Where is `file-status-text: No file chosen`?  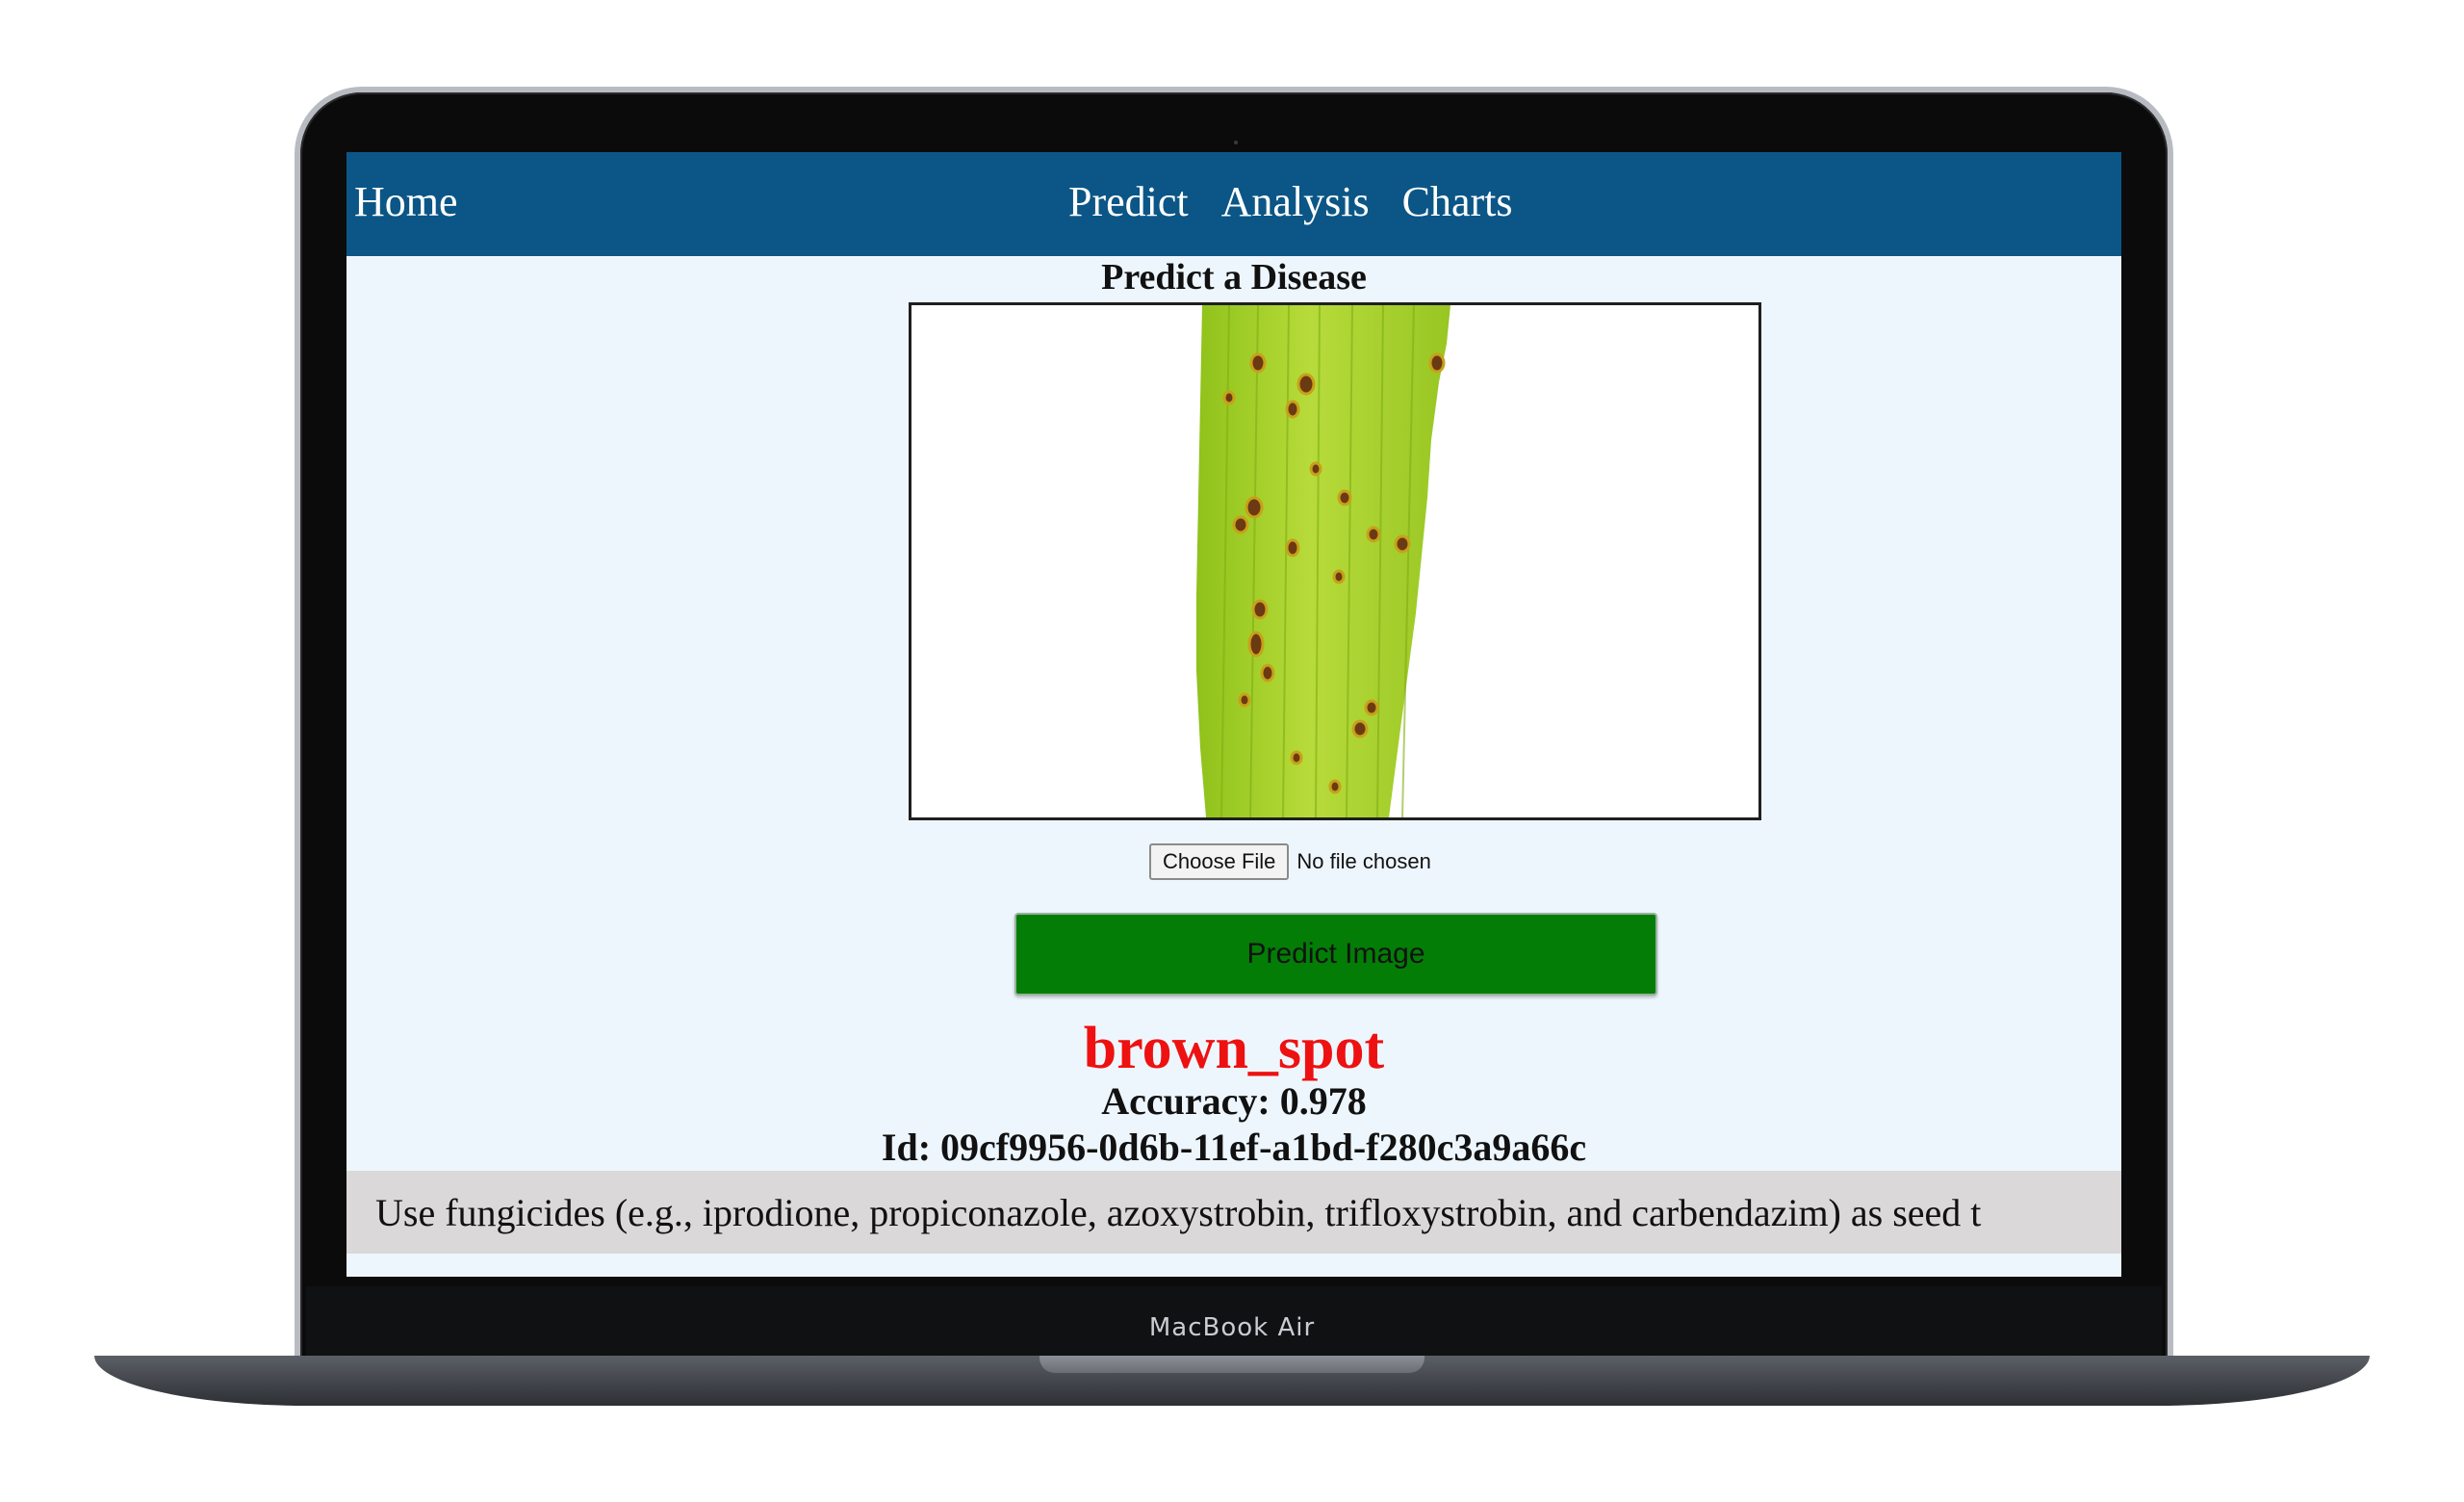
file-status-text: No file chosen is located at coordinates (1363, 861).